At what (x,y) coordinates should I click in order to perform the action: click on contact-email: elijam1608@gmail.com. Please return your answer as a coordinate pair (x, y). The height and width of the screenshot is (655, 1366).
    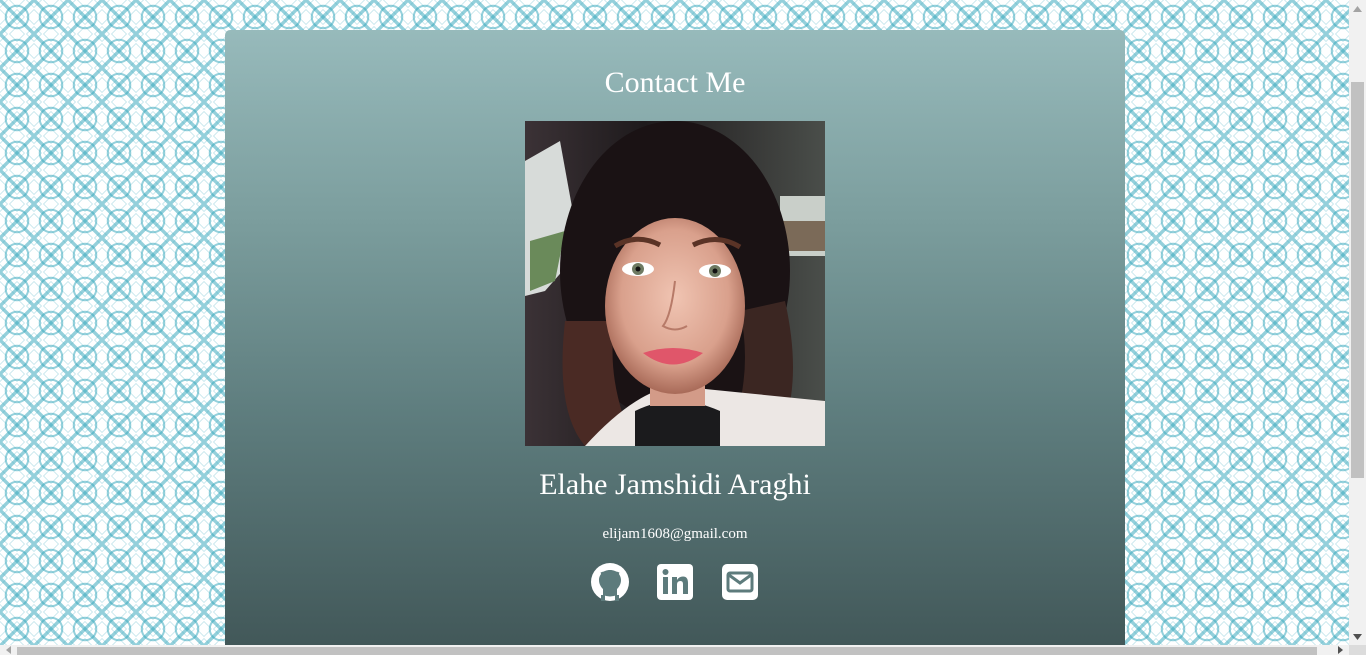
    Looking at the image, I should click on (675, 534).